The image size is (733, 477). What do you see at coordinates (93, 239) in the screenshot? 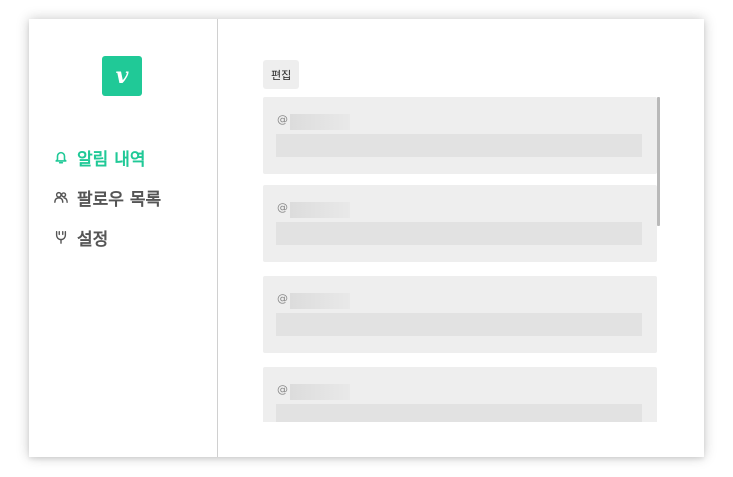
I see `sidebar-item-label: 설정` at bounding box center [93, 239].